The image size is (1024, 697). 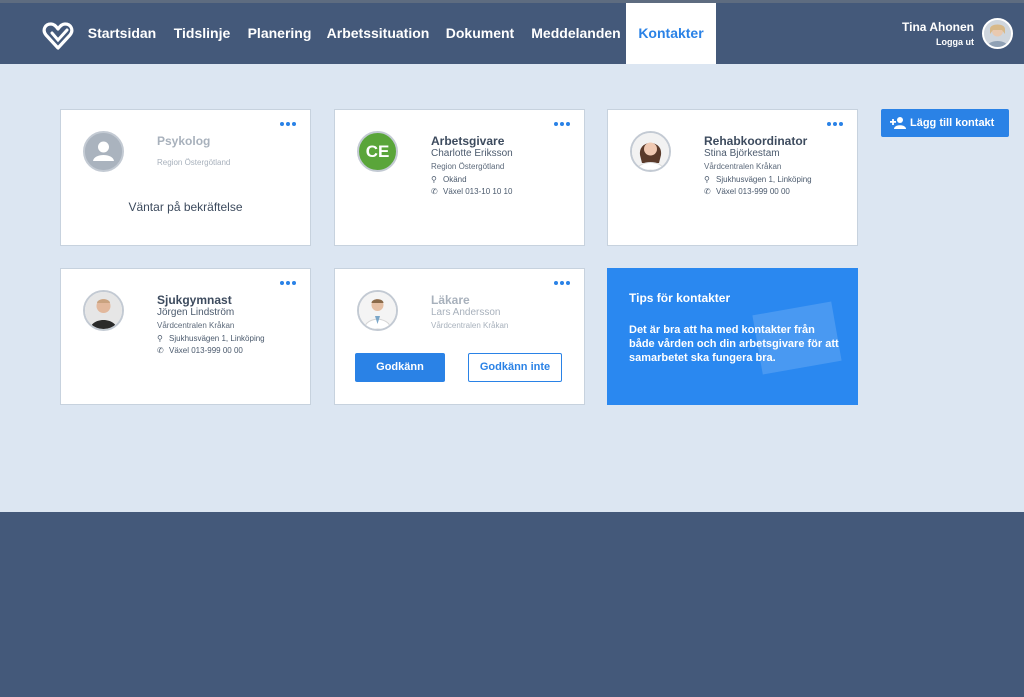 I want to click on contact-role: Arbetsgivare, so click(x=468, y=141).